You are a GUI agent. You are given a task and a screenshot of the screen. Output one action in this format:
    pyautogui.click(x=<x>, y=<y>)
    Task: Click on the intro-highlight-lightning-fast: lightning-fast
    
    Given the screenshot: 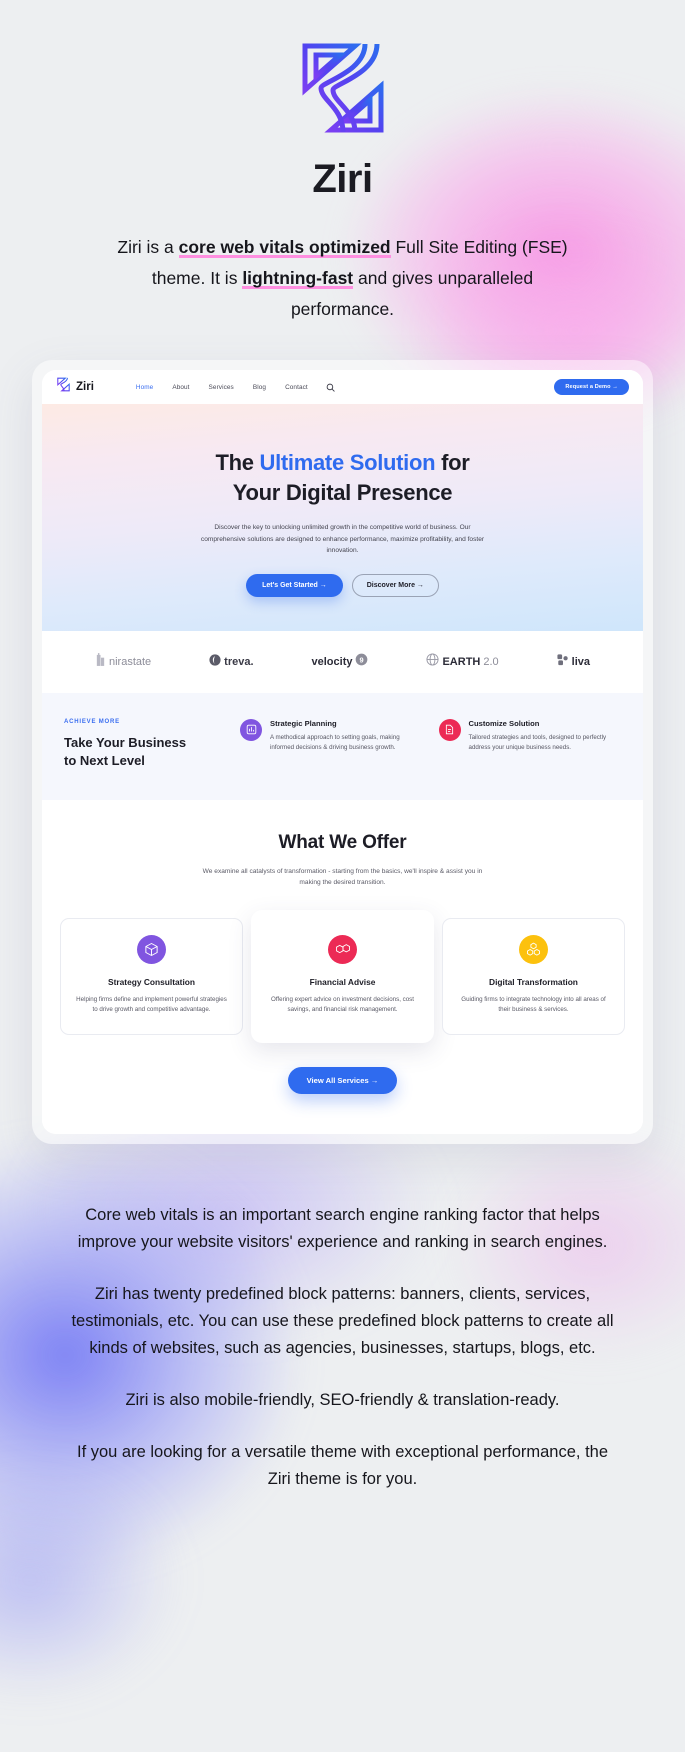 What is the action you would take?
    pyautogui.click(x=298, y=278)
    